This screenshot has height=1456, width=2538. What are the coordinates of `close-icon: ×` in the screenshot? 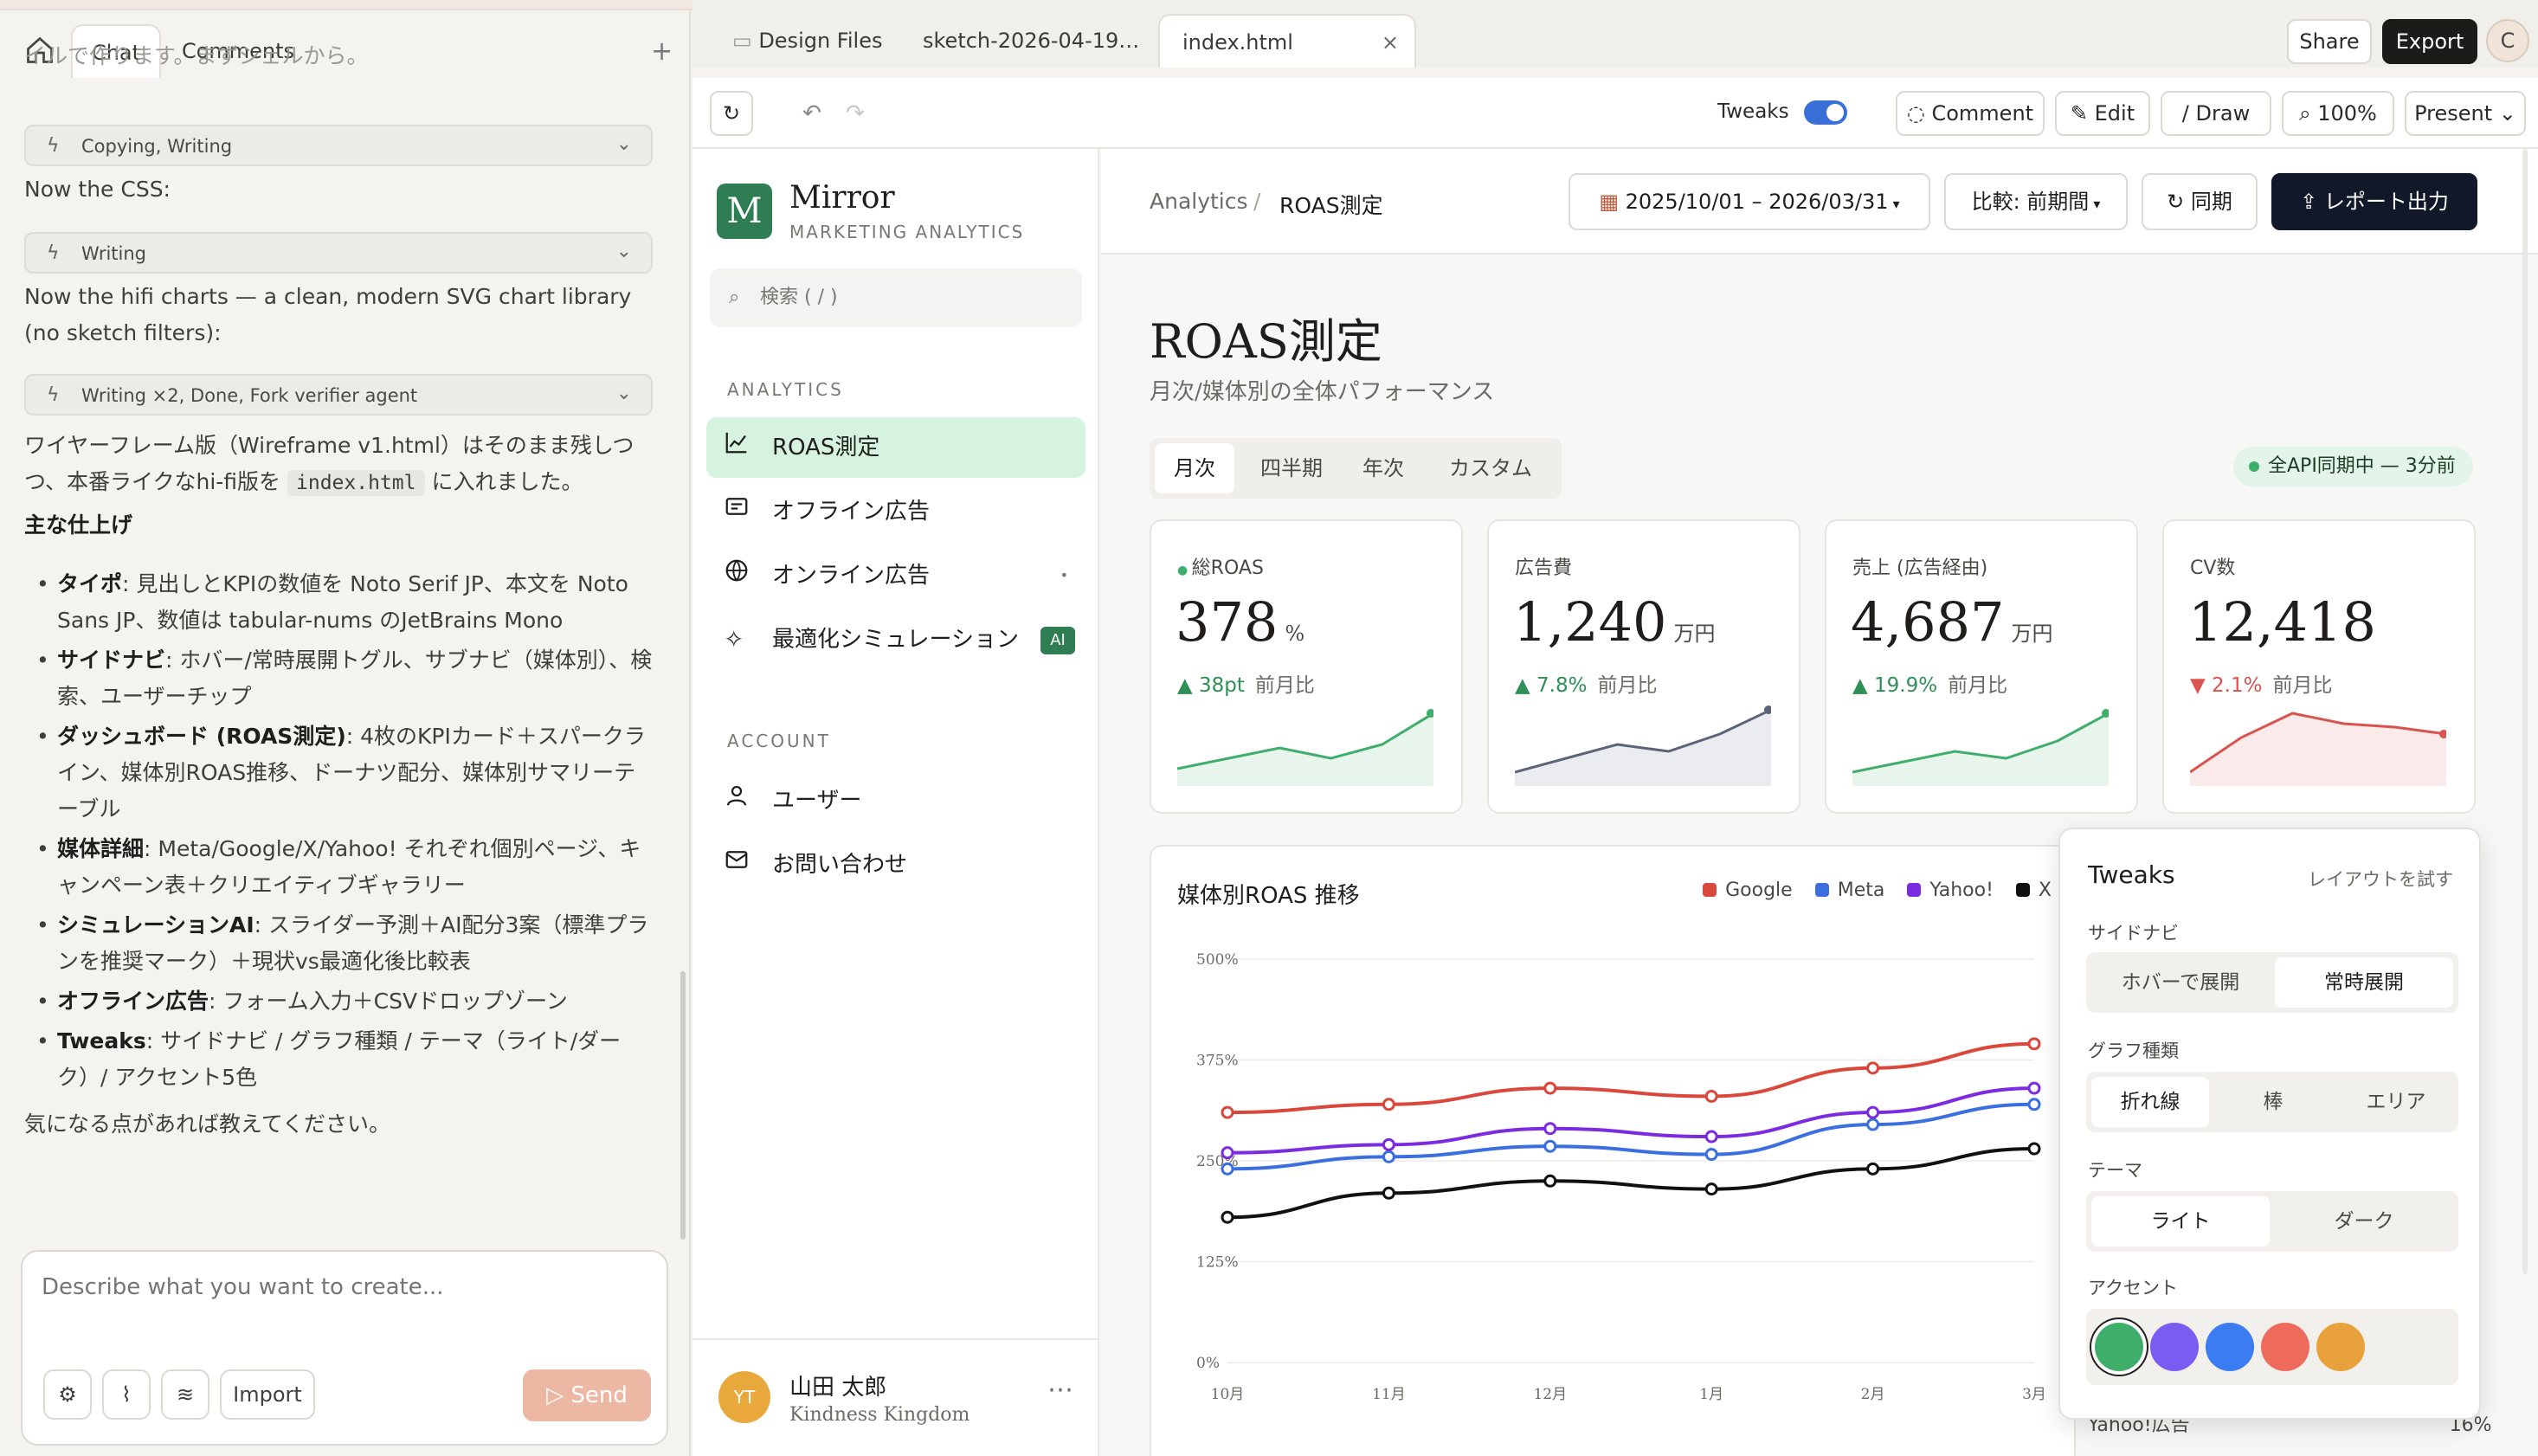 It's located at (1390, 42).